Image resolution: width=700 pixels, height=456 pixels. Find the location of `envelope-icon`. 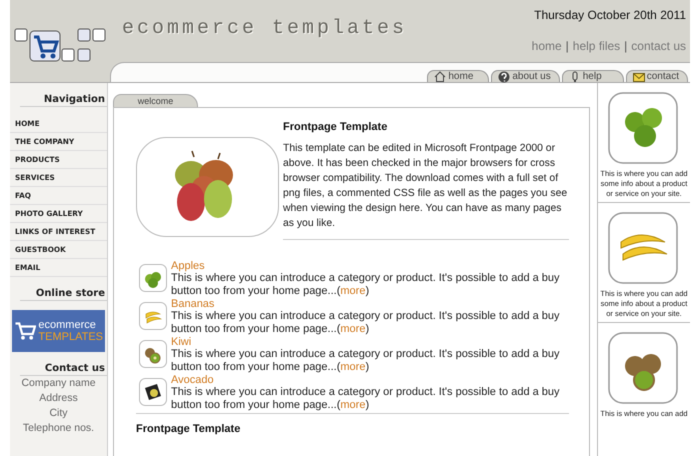

envelope-icon is located at coordinates (638, 76).